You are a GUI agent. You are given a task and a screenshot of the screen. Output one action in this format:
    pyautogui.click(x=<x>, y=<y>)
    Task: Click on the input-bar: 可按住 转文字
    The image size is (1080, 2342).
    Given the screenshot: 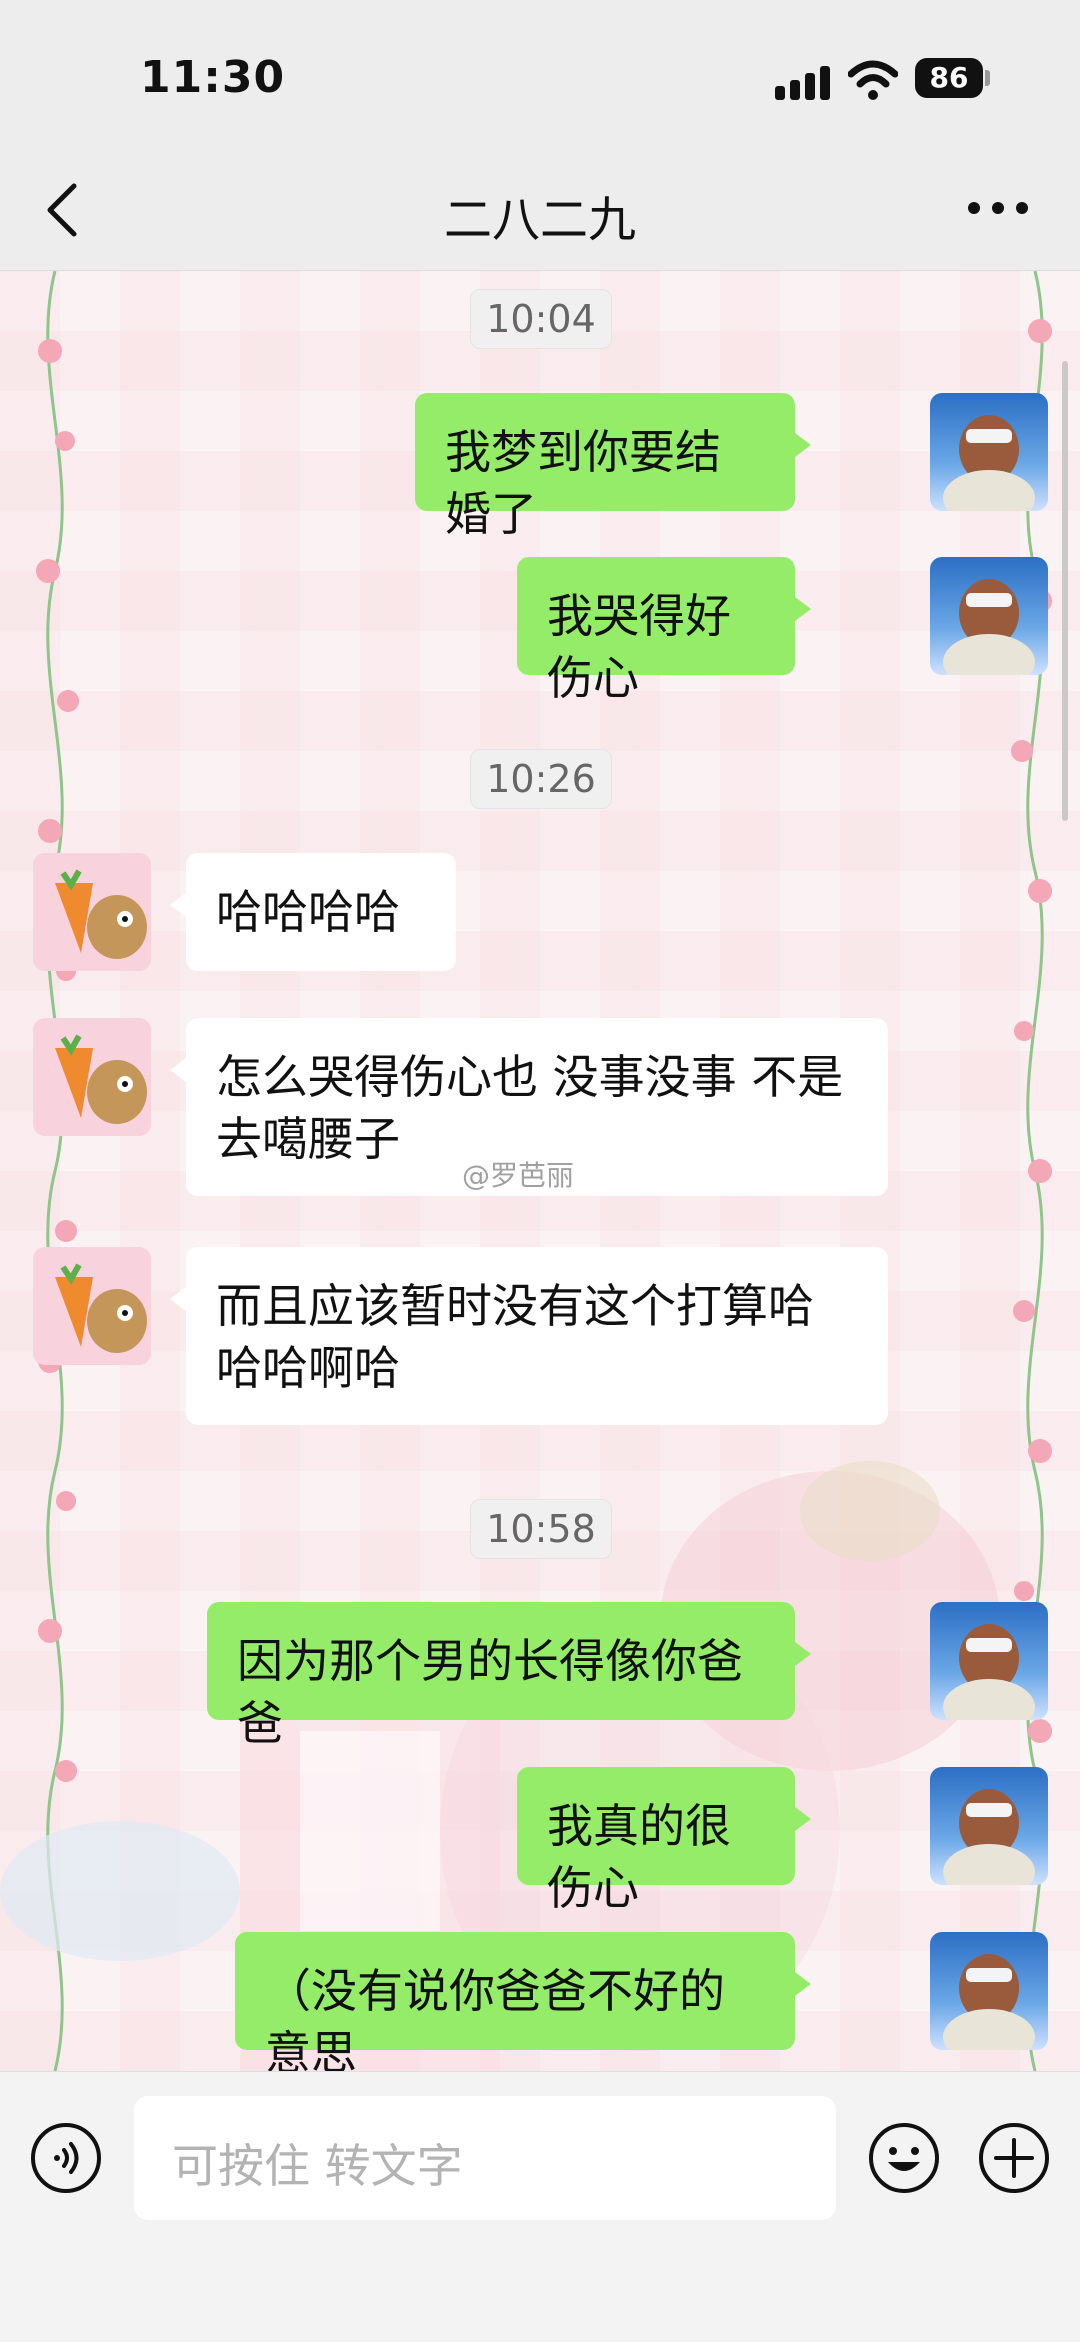 What is the action you would take?
    pyautogui.click(x=540, y=2206)
    